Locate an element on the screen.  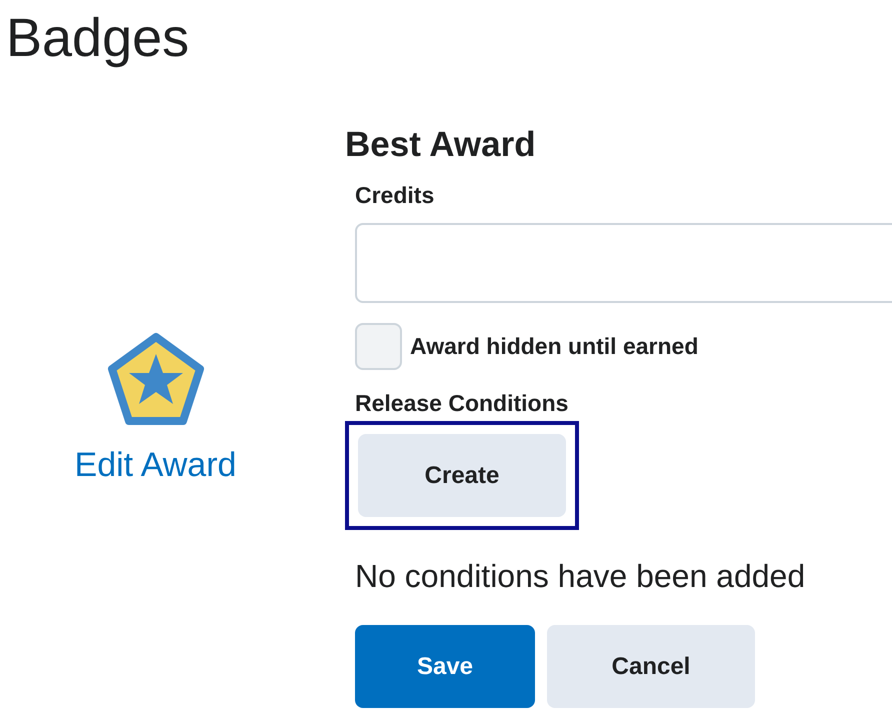
empty-message: No conditions have been added is located at coordinates (580, 576).